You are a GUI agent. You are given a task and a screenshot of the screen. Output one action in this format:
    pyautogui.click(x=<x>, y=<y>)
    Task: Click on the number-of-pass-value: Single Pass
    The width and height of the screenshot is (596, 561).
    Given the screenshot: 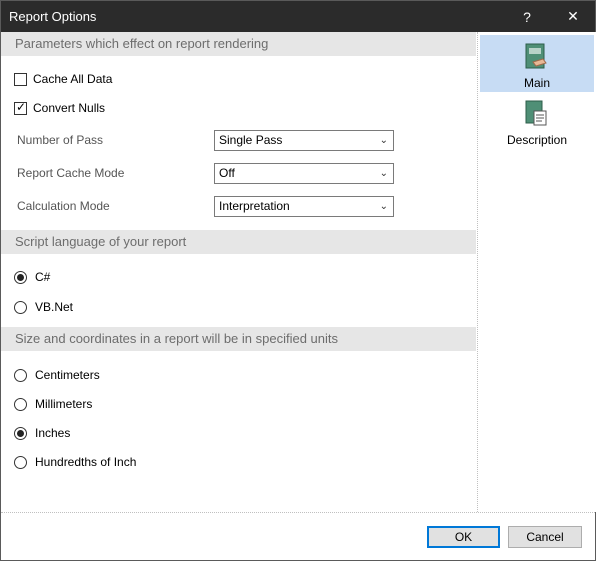 What is the action you would take?
    pyautogui.click(x=251, y=140)
    